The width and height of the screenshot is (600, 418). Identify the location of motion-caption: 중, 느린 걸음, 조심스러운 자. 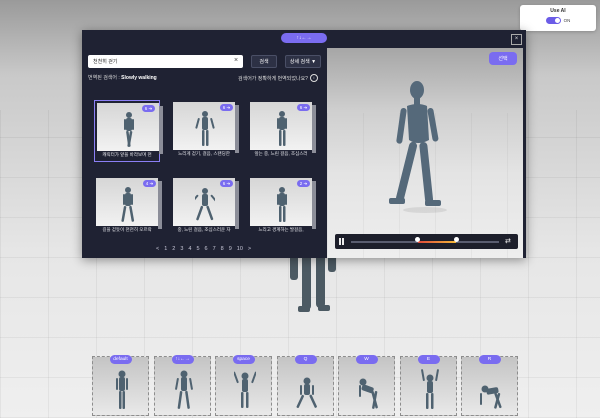
(204, 229).